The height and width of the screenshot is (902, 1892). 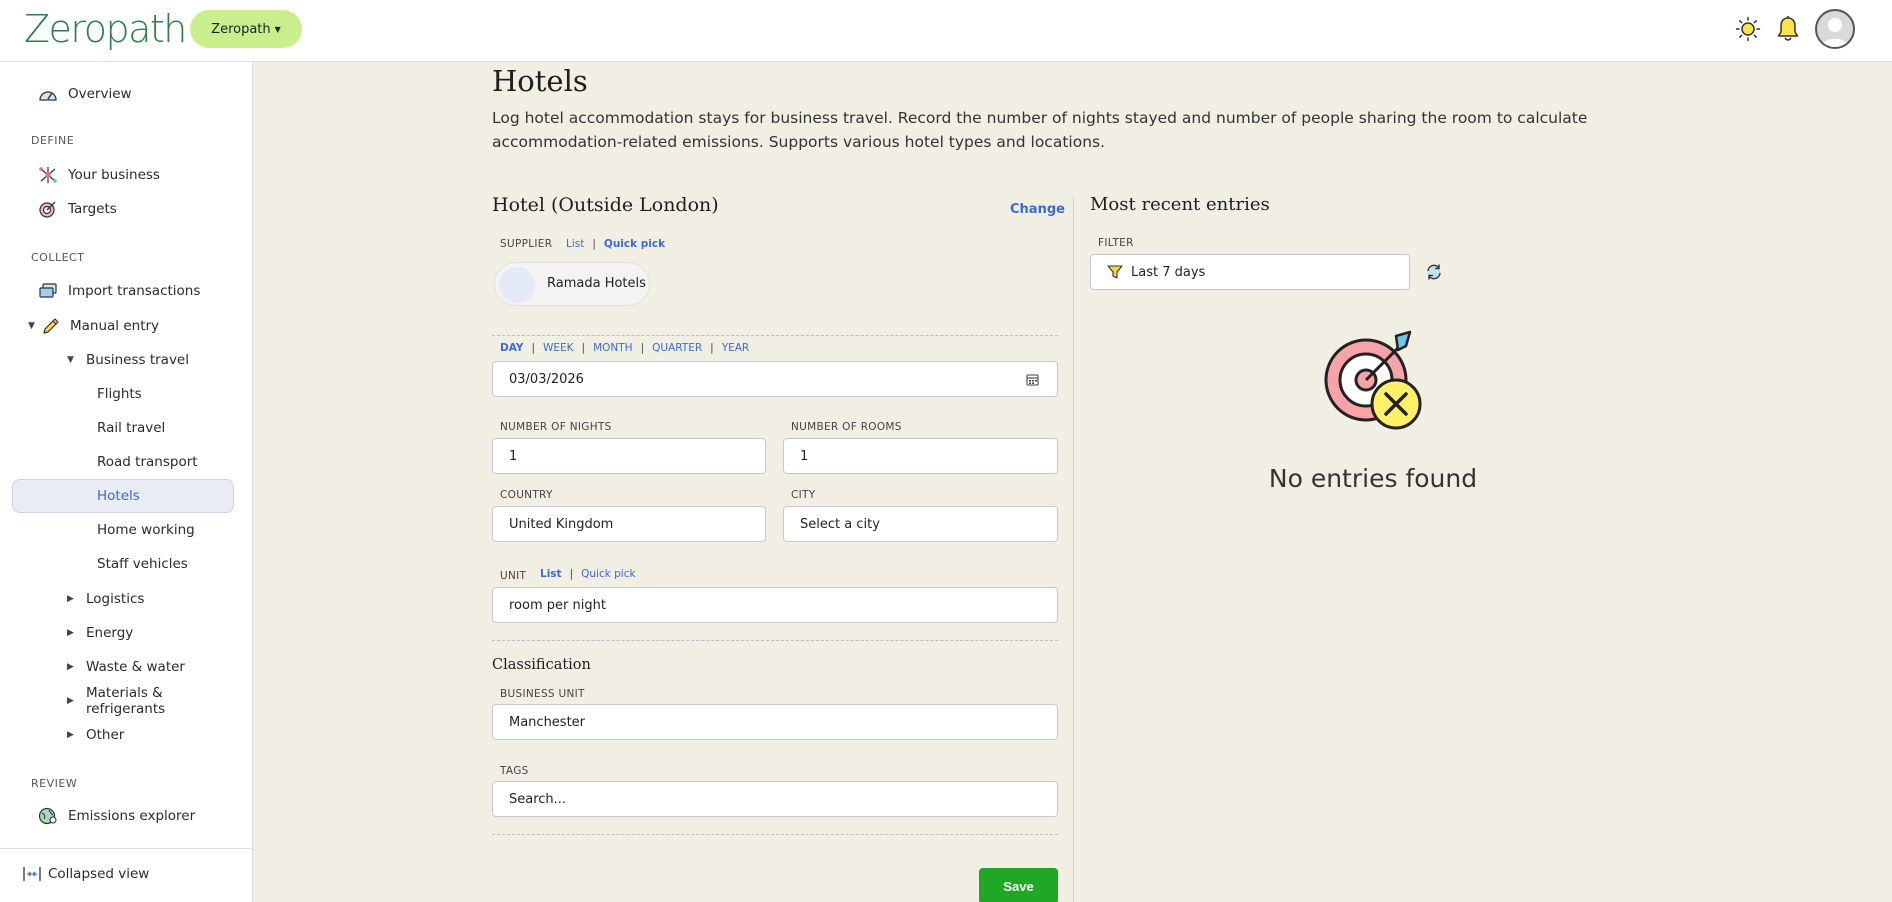 I want to click on org-selector-label: Zeropath, so click(x=241, y=29).